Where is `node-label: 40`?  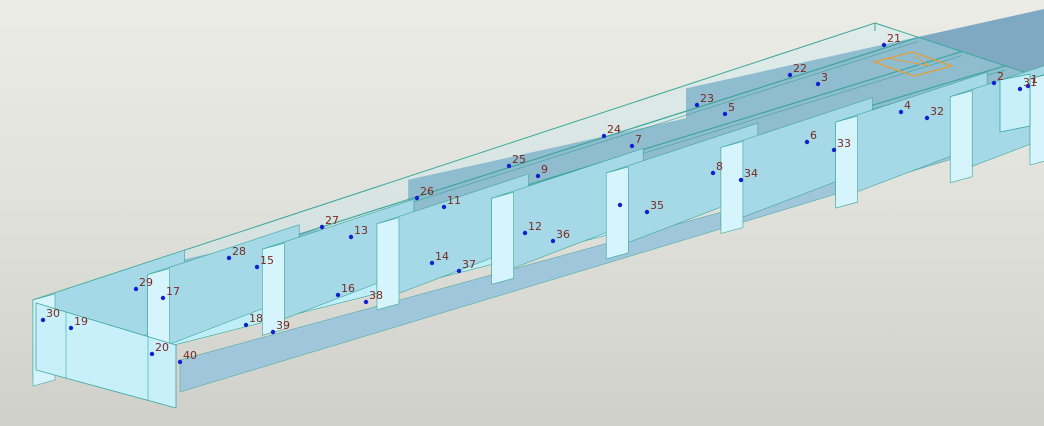
node-label: 40 is located at coordinates (190, 355).